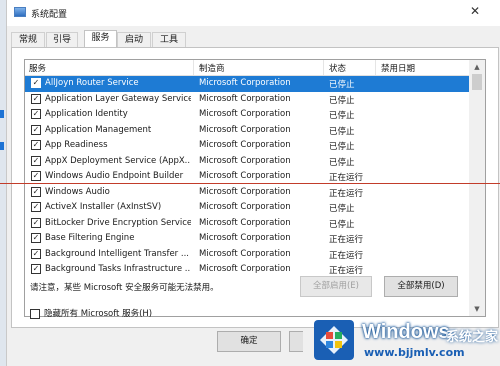 The height and width of the screenshot is (366, 500). I want to click on tab-boot: 引导, so click(62, 39).